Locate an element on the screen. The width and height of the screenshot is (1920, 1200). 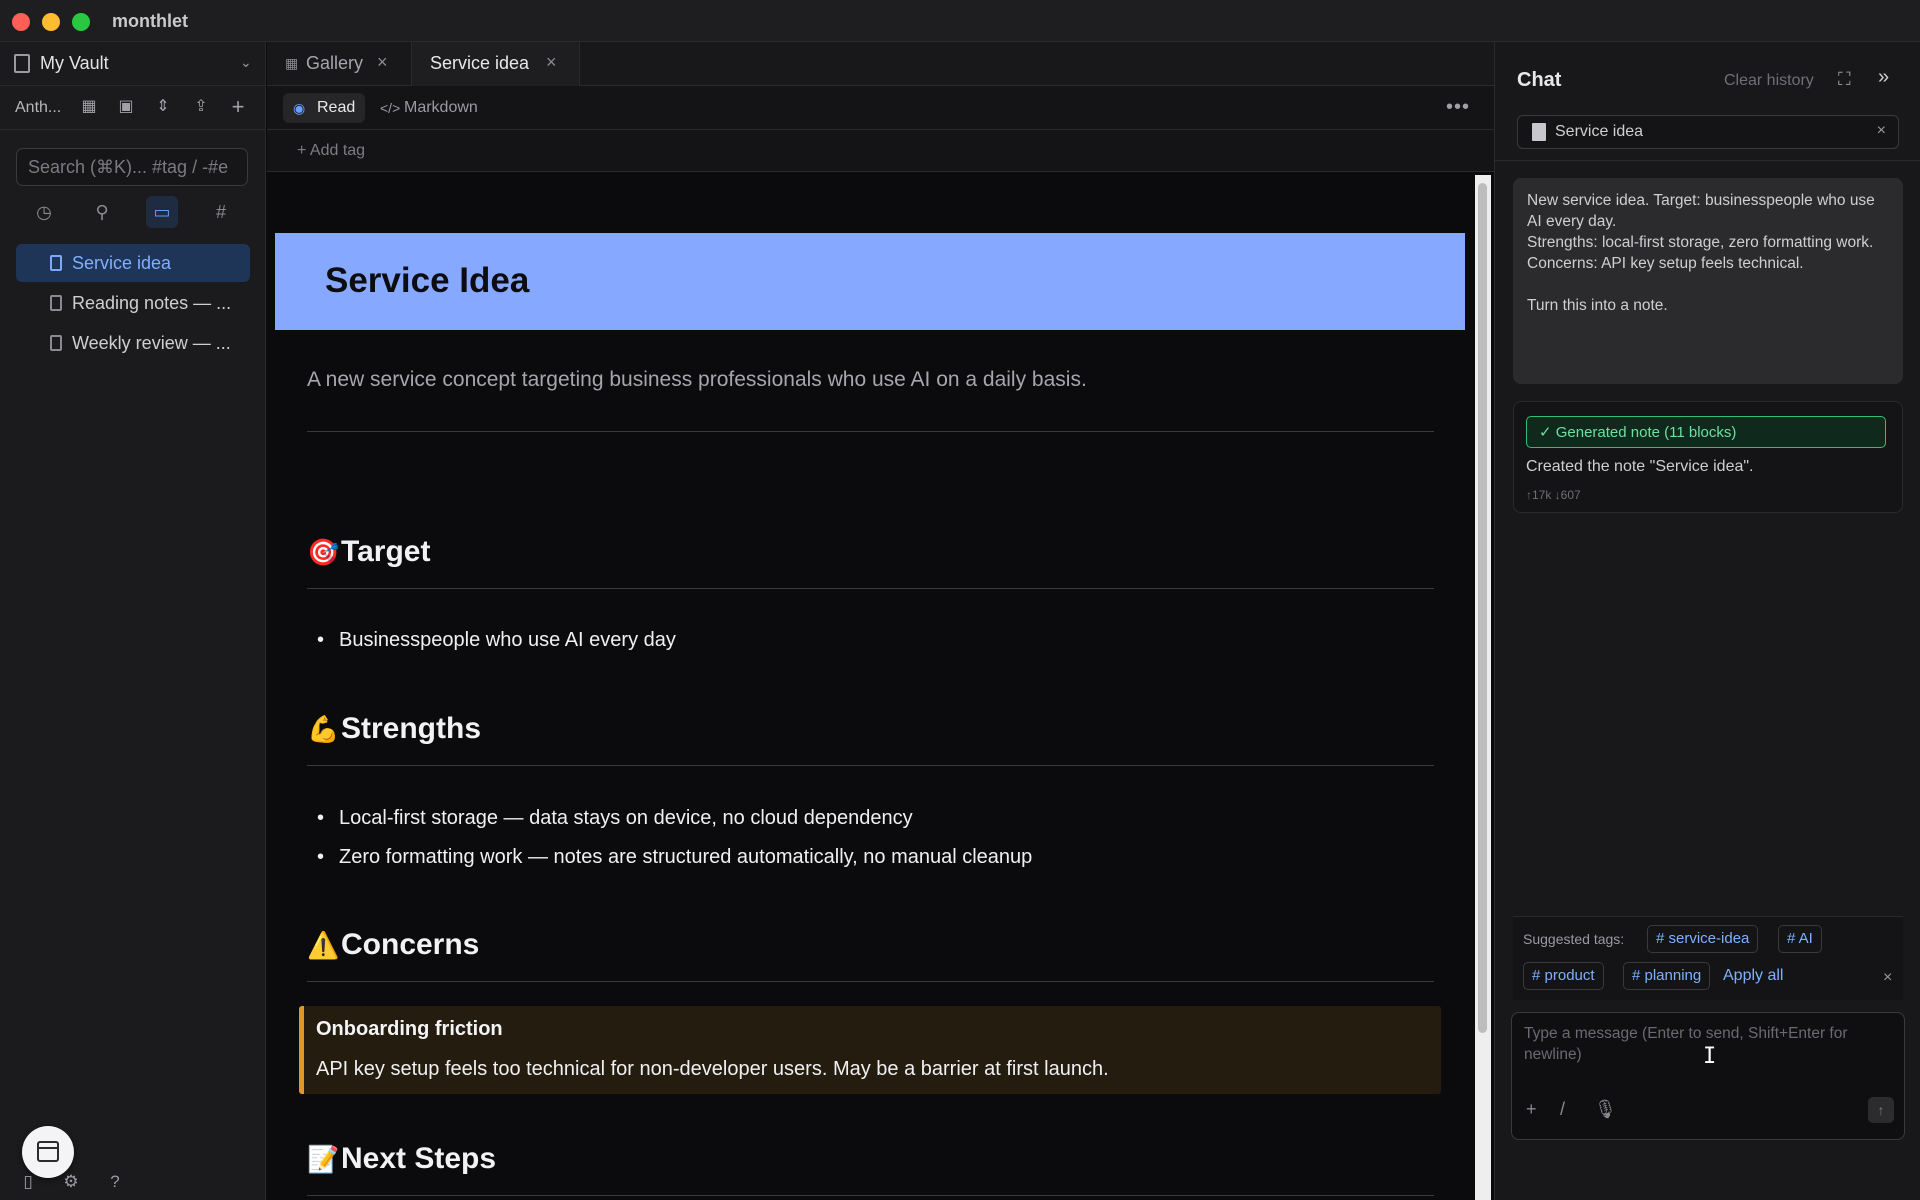
tab-bar: ▦ Gallery × Service idea × is located at coordinates (880, 64).